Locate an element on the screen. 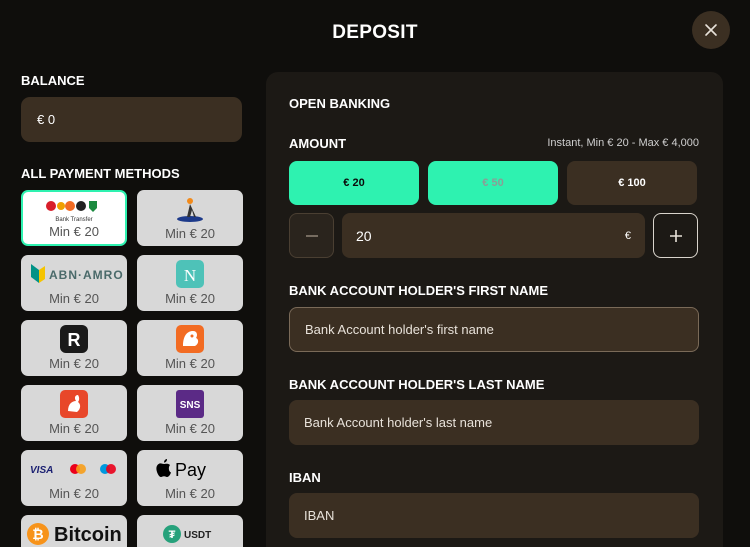  rabobank-logo is located at coordinates (74, 404).